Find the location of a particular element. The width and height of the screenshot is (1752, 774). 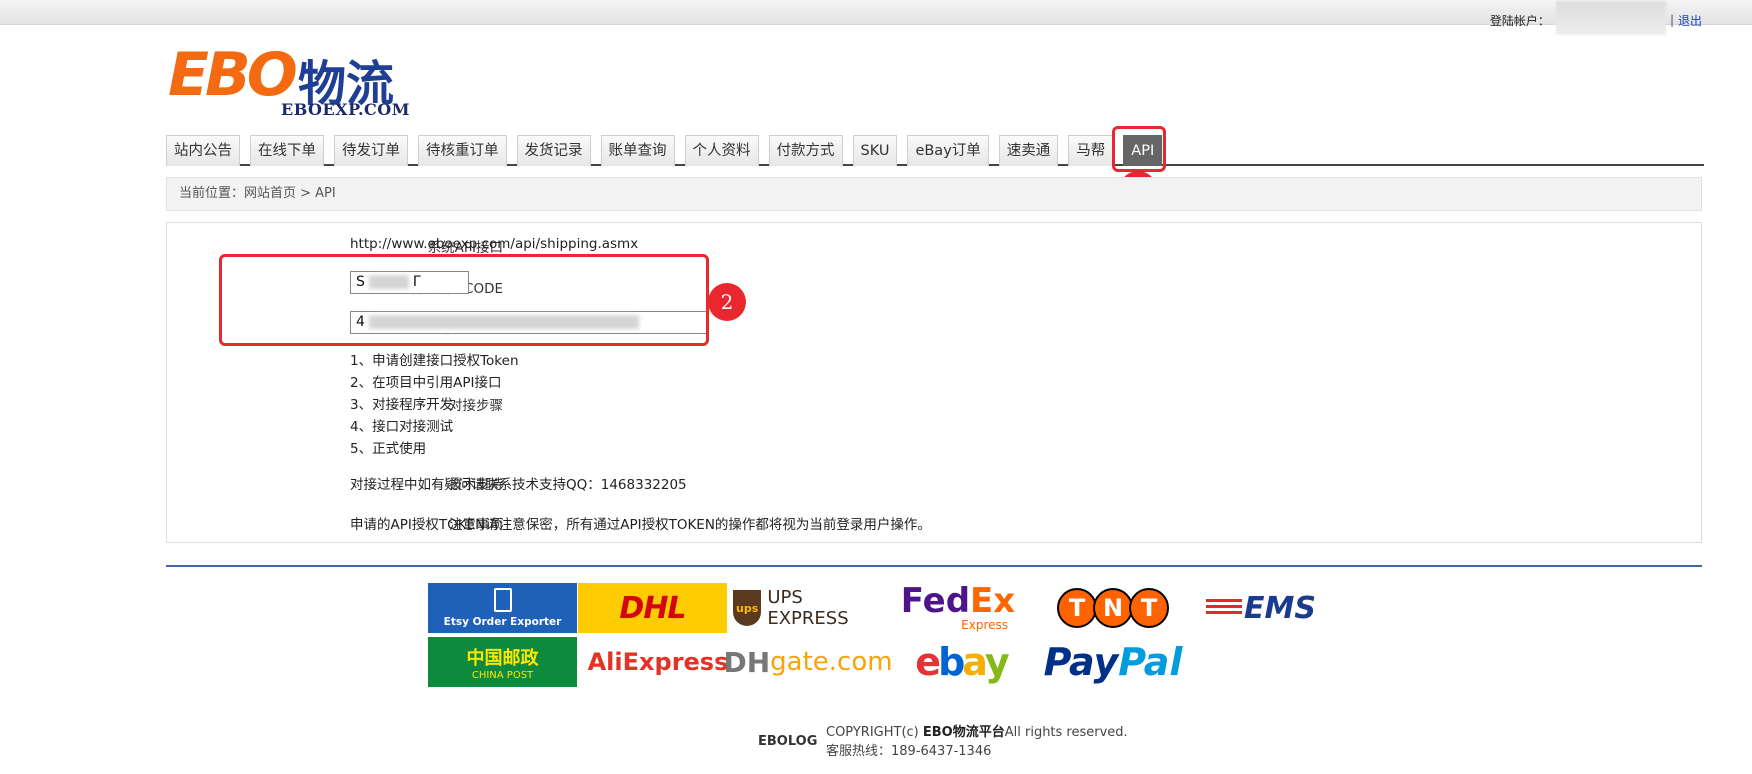

tnt-letter: N is located at coordinates (1113, 608).